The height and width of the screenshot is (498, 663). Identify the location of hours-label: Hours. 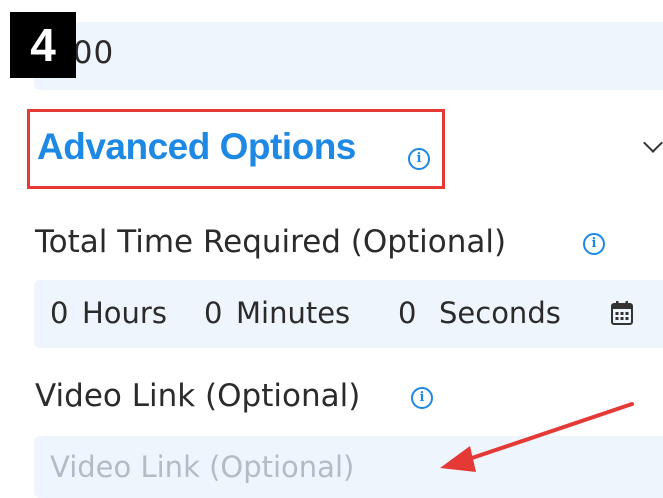
(124, 313).